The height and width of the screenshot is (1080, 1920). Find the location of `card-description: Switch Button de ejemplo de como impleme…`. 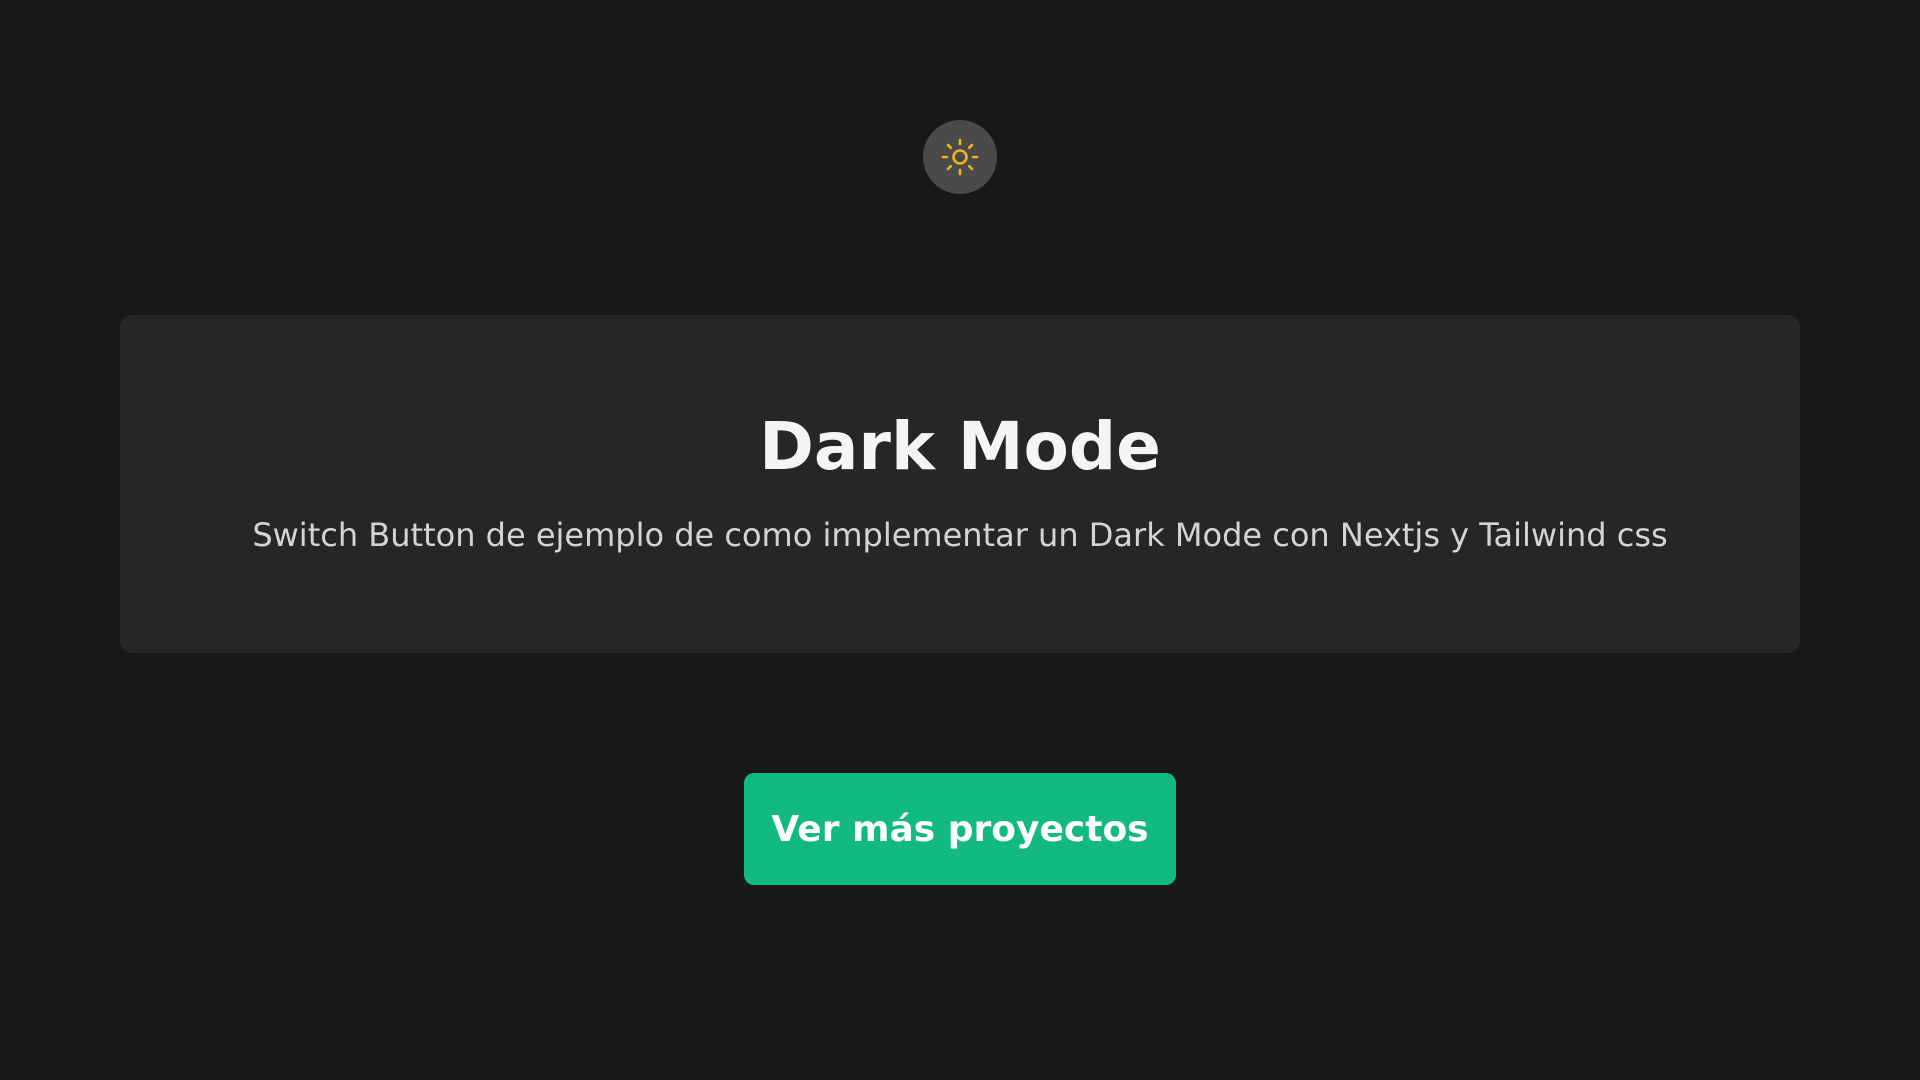

card-description: Switch Button de ejemplo de como impleme… is located at coordinates (960, 535).